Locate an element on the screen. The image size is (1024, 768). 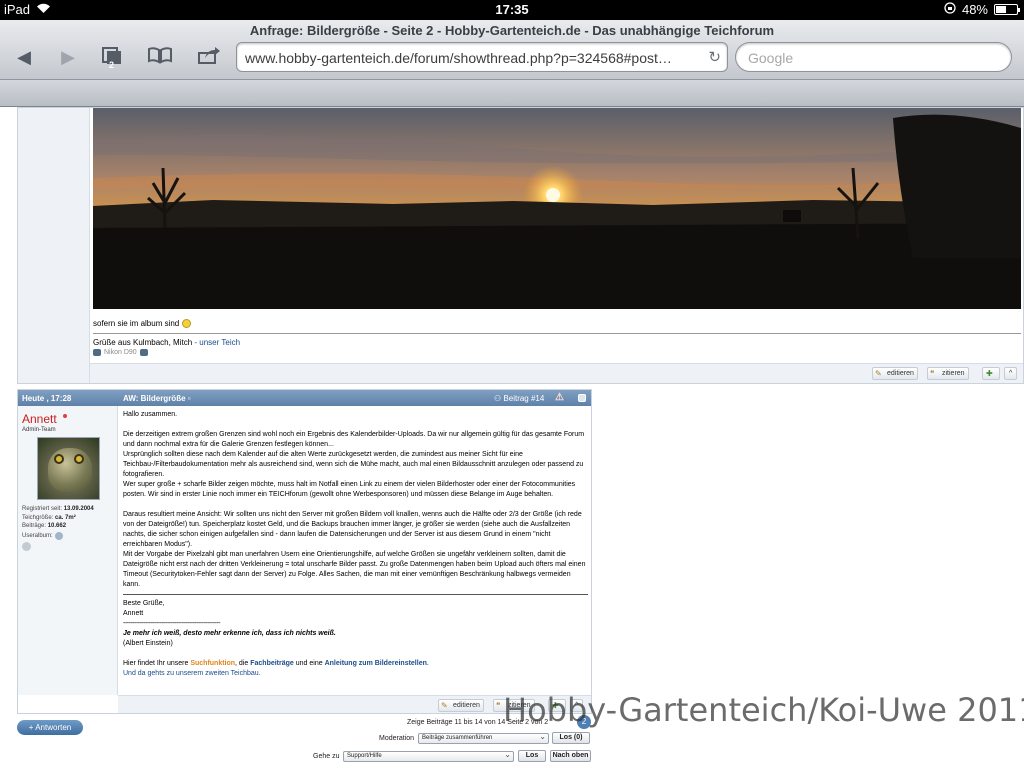
battery-percent: 48% is located at coordinates (974, 9).